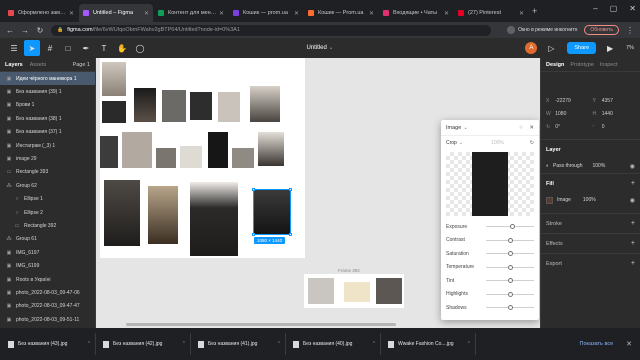  What do you see at coordinates (532, 143) in the screenshot?
I see `rotate-icon: ↻` at bounding box center [532, 143].